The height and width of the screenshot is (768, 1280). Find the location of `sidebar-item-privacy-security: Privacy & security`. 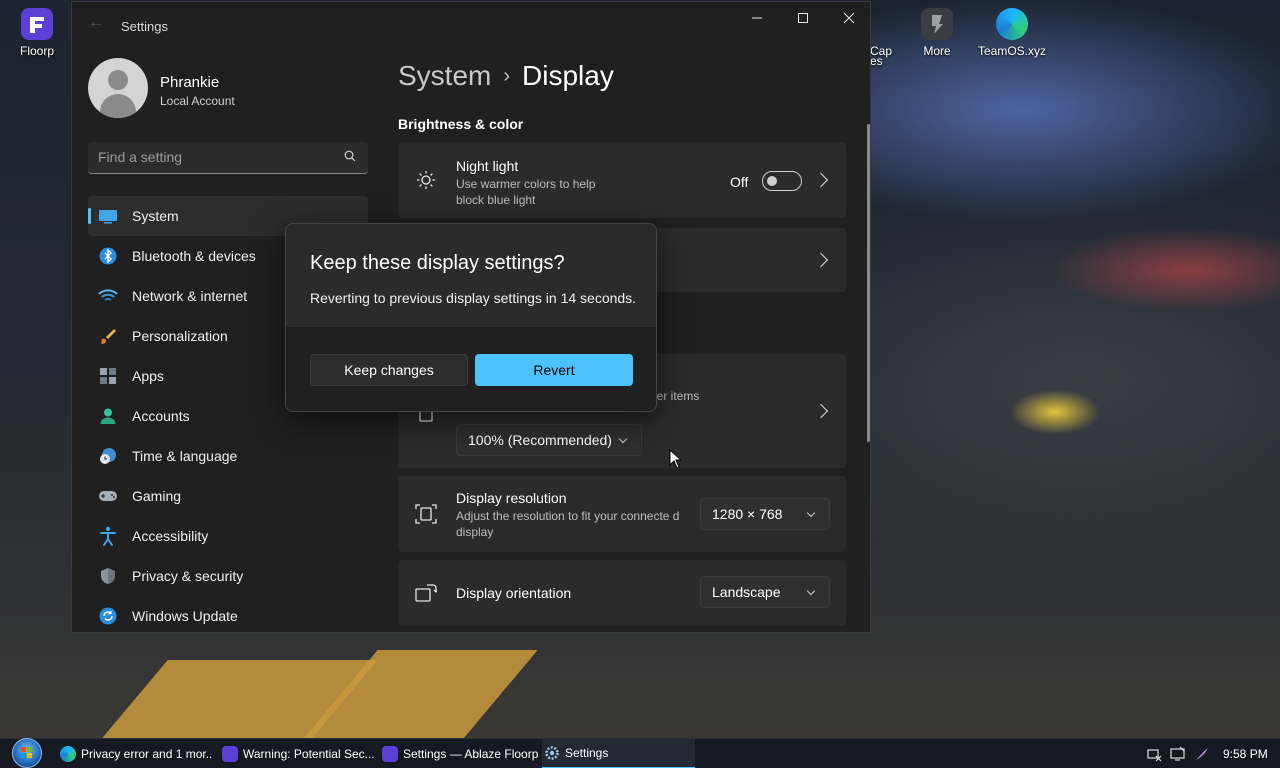

sidebar-item-privacy-security: Privacy & security is located at coordinates (228, 576).